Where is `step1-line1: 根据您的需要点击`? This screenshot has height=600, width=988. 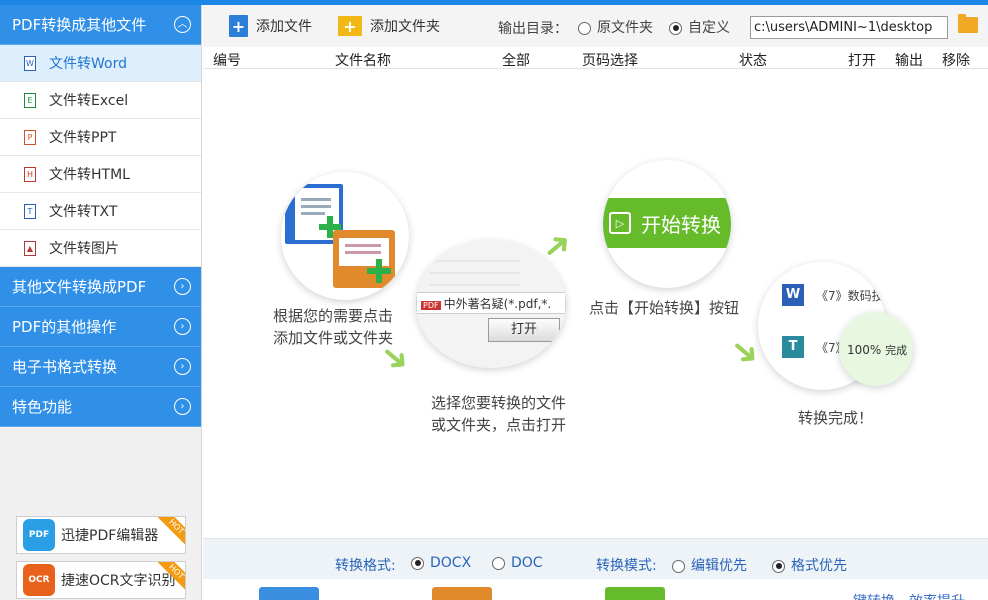 step1-line1: 根据您的需要点击 is located at coordinates (333, 316).